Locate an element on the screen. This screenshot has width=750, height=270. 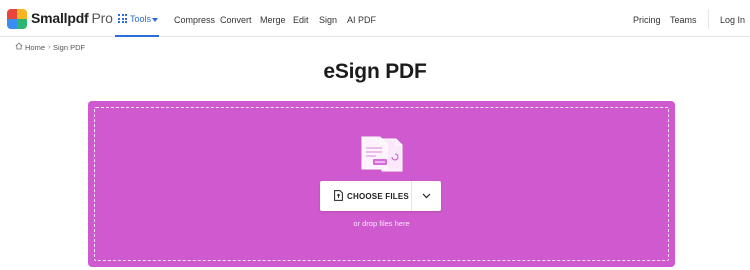
pdf-documents-icon is located at coordinates (382, 154).